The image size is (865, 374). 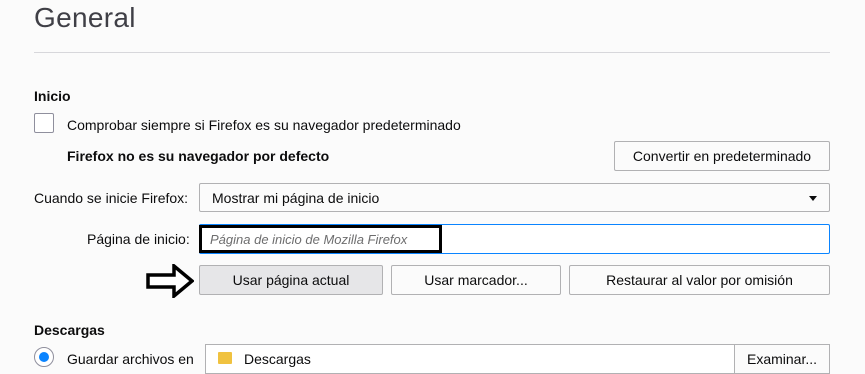 What do you see at coordinates (170, 281) in the screenshot?
I see `right-arrow-icon` at bounding box center [170, 281].